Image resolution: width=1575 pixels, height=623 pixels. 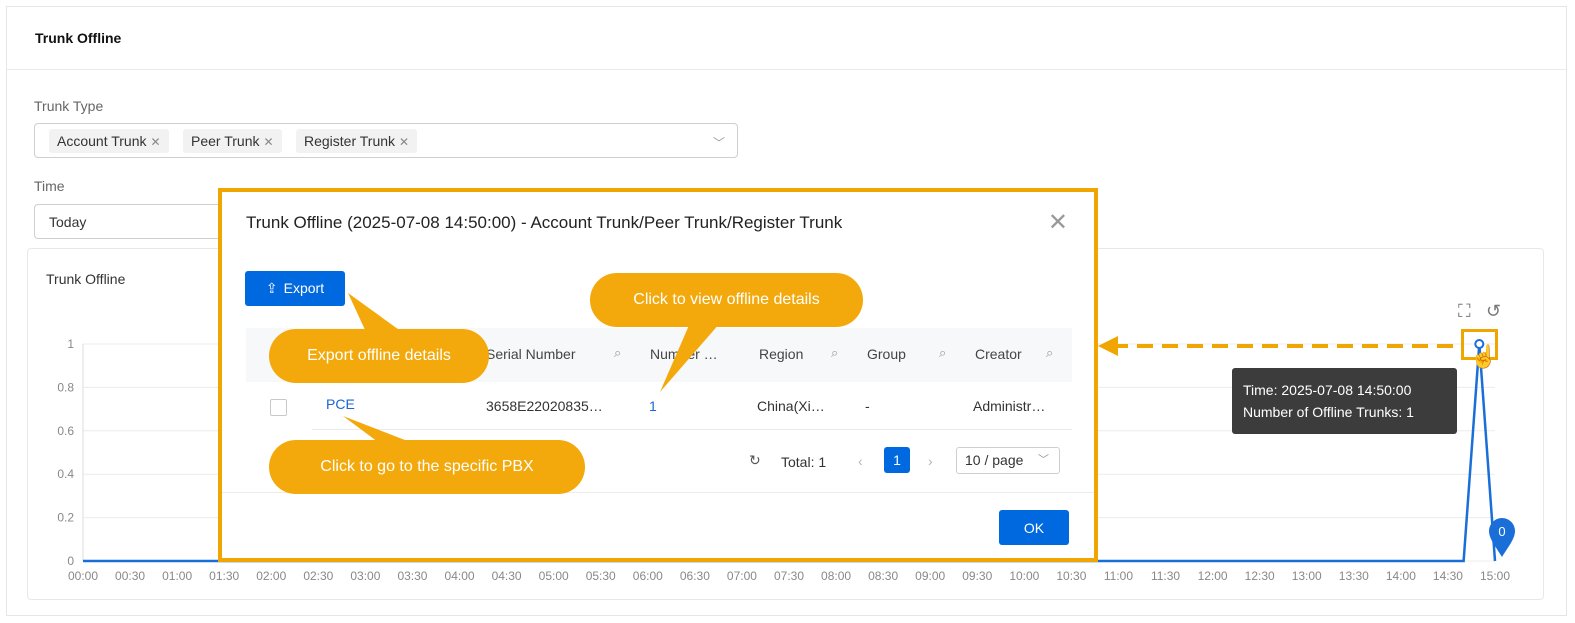 I want to click on hand-cursor-icon: ☝, so click(x=1484, y=356).